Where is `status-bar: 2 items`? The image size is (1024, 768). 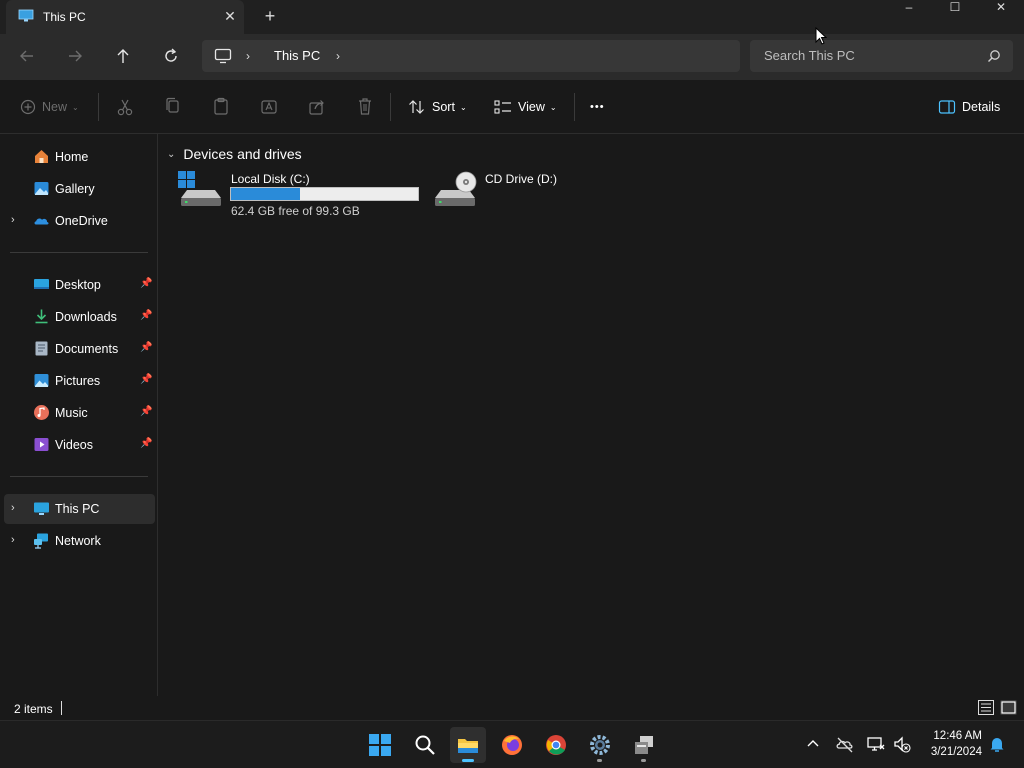
status-bar: 2 items is located at coordinates (512, 708).